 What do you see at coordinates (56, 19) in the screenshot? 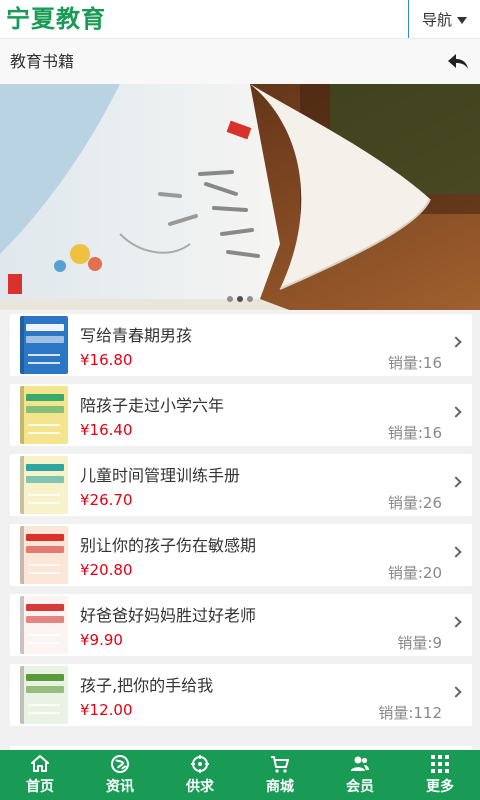
I see `site-logo: 宁夏教育` at bounding box center [56, 19].